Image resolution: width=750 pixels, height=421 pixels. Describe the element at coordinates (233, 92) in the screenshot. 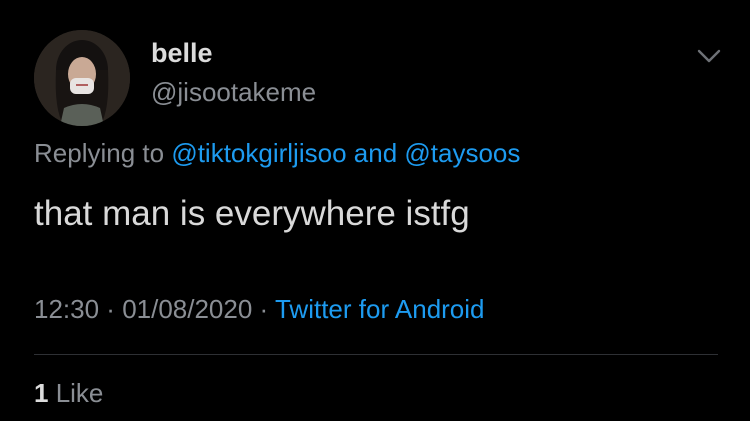

I see `user-handle: @jisootakeme` at that location.